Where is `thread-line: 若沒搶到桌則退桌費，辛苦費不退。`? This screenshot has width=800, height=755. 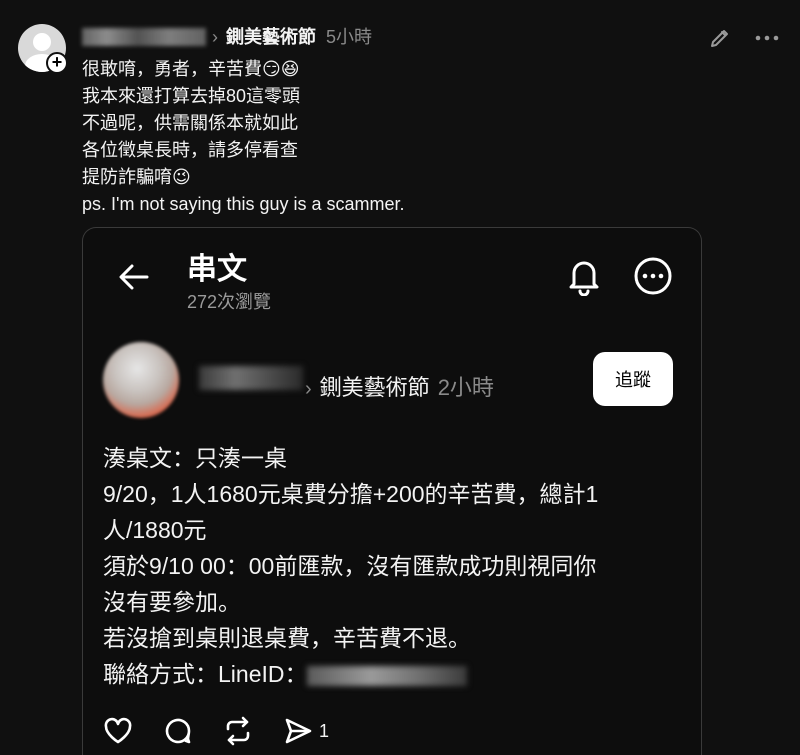
thread-line: 若沒搶到桌則退桌費，辛苦費不退。 is located at coordinates (287, 638).